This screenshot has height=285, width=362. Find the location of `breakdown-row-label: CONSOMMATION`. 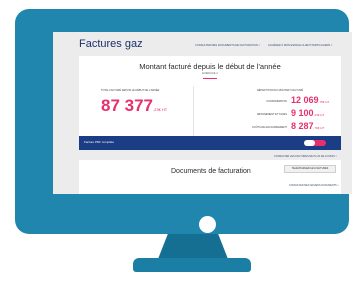

breakdown-row-label: CONSOMMATION is located at coordinates (276, 101).